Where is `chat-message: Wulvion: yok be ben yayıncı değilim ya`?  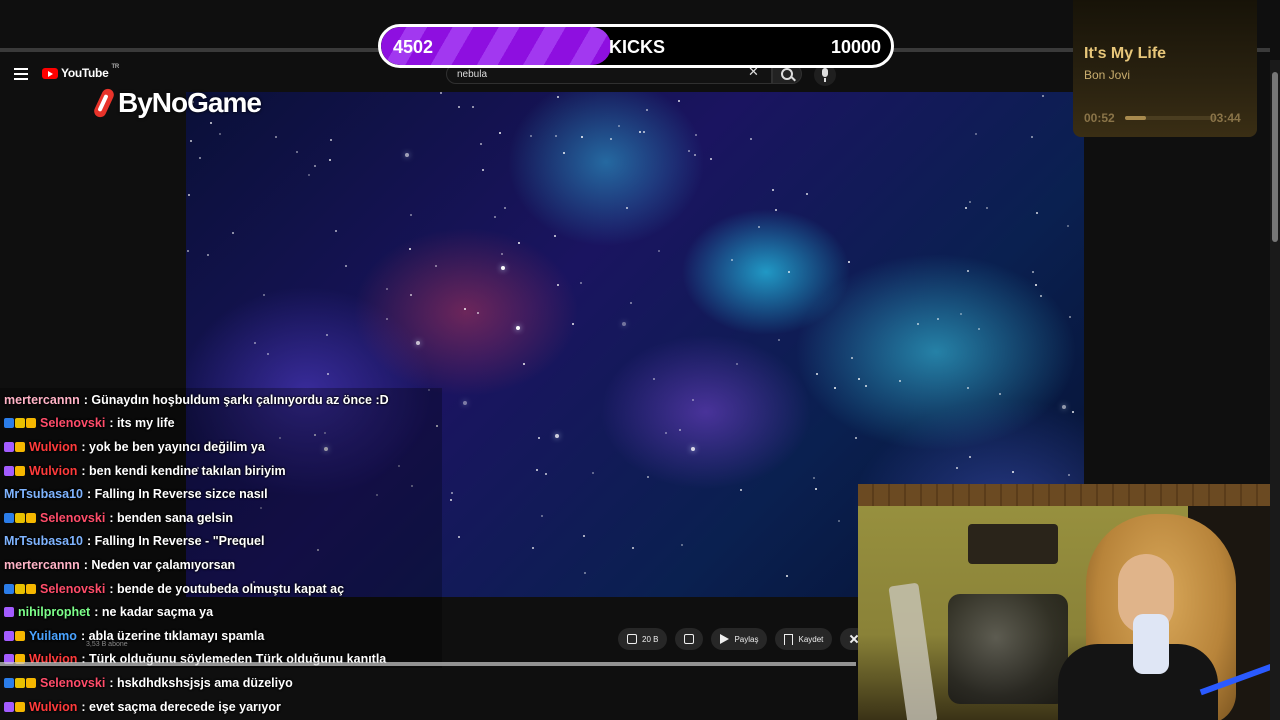 chat-message: Wulvion: yok be ben yayıncı değilim ya is located at coordinates (222, 447).